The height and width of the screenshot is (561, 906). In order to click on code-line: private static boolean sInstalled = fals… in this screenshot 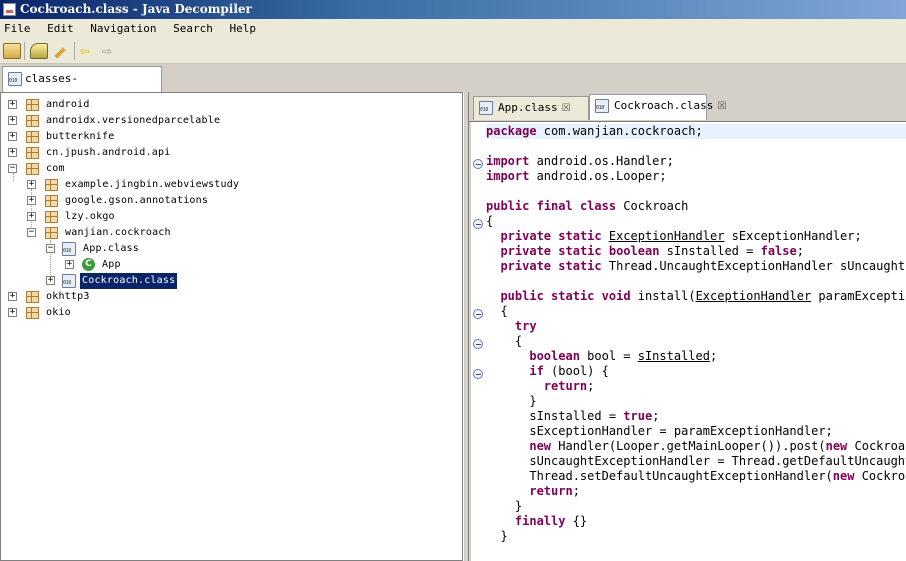, I will do `click(652, 251)`.